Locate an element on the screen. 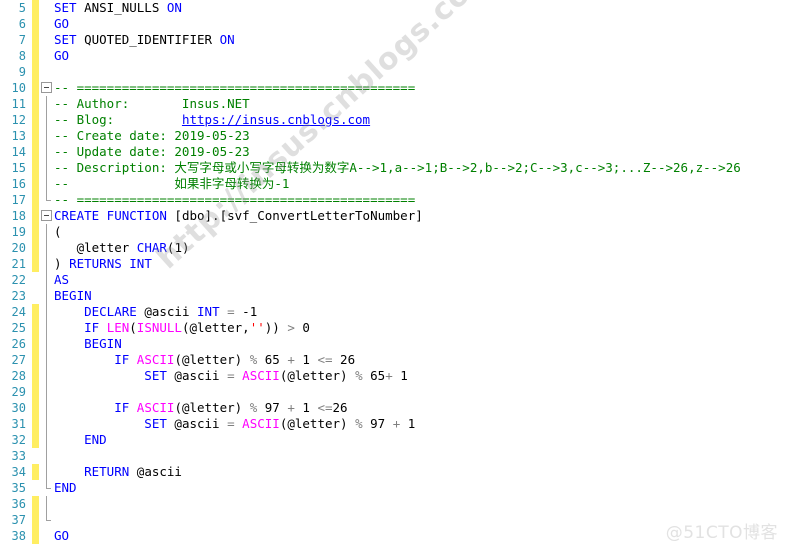 This screenshot has height=551, width=786. code-text: -- 如果非字母转换为-1 is located at coordinates (171, 184).